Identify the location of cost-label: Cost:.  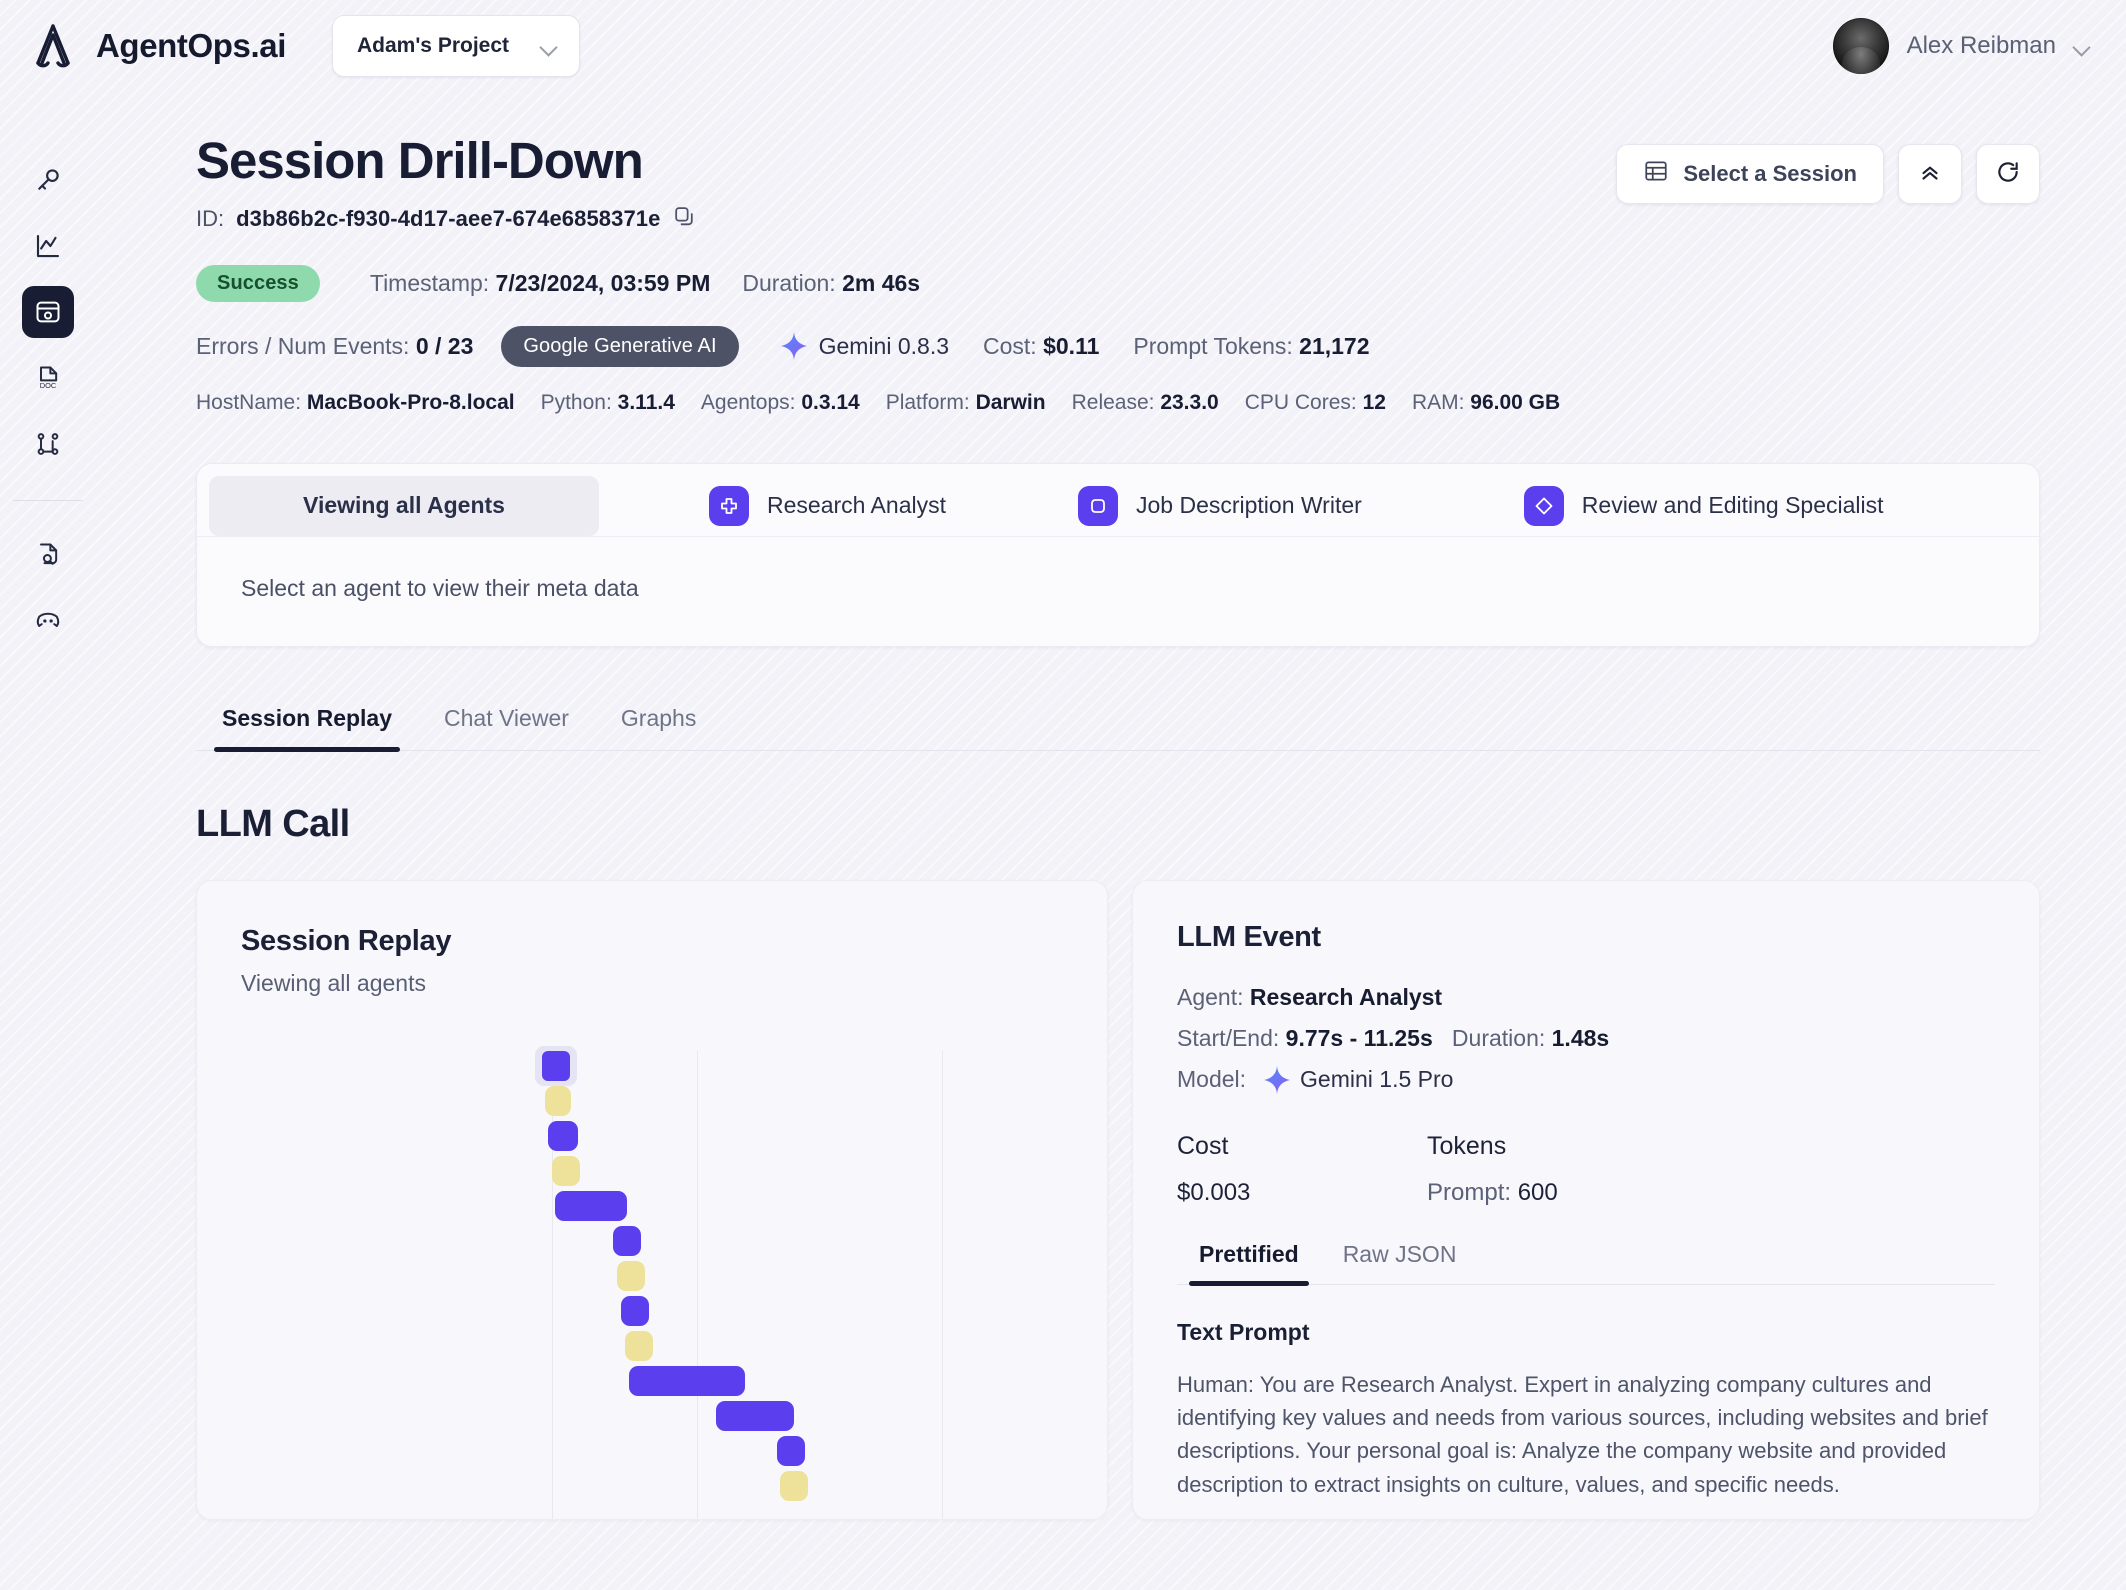
(1010, 345).